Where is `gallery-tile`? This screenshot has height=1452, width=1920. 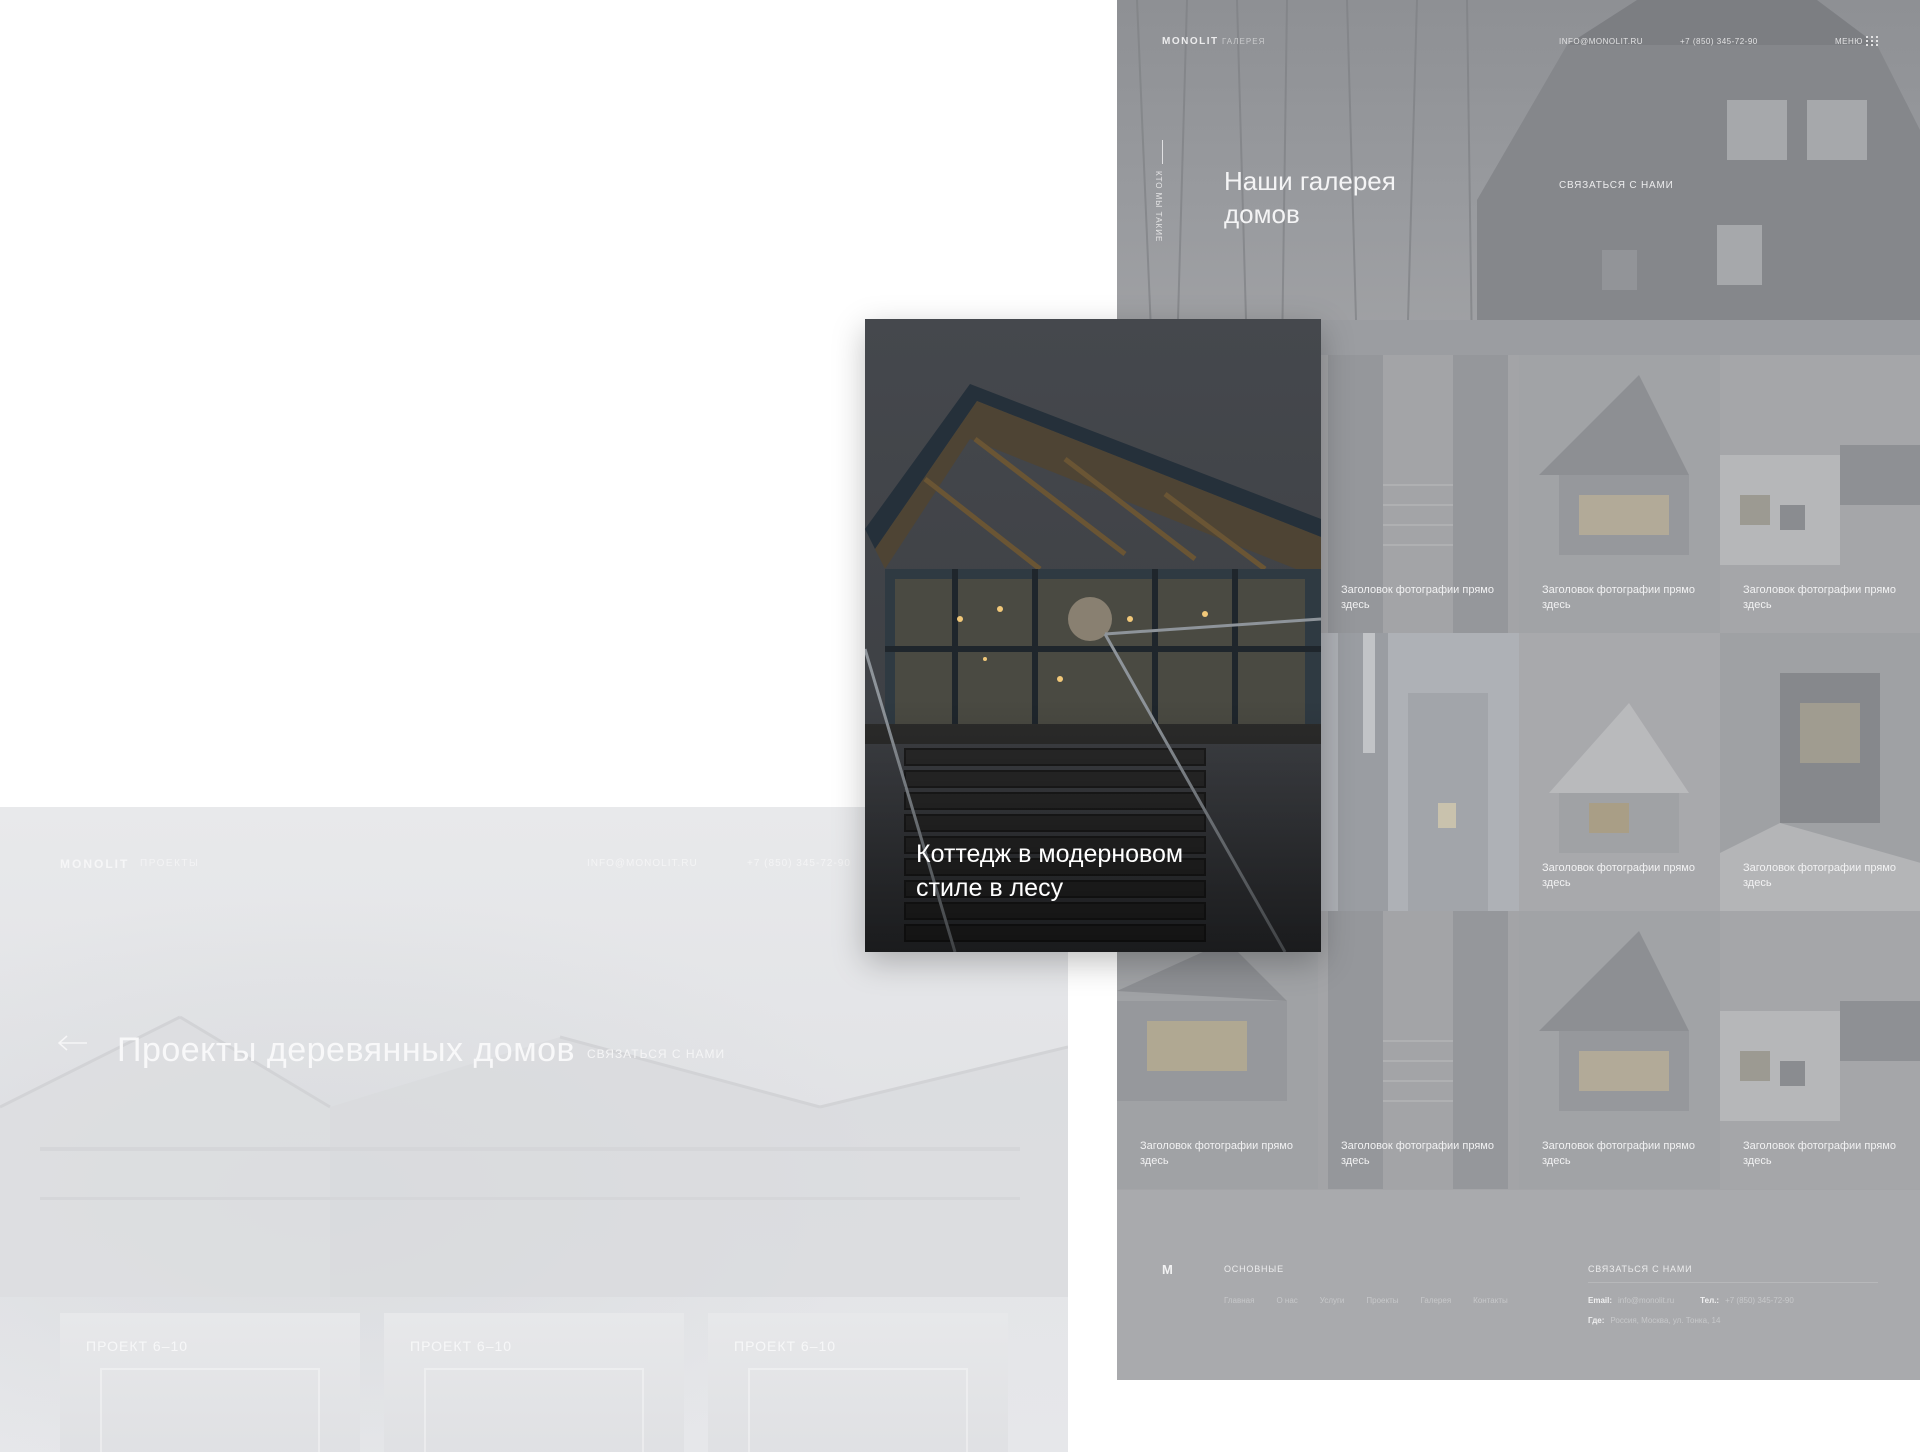
gallery-tile is located at coordinates (1418, 772).